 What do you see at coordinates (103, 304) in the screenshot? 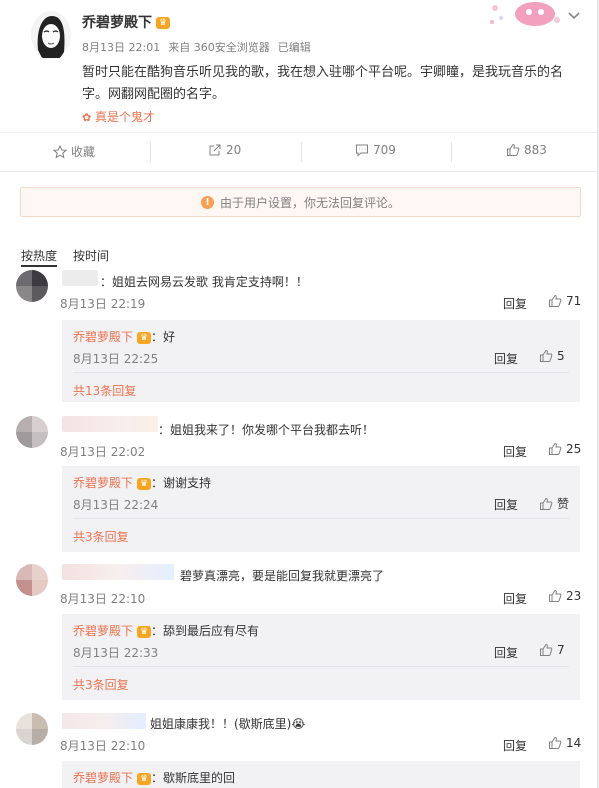
I see `comment-time: 8月13日 22:19` at bounding box center [103, 304].